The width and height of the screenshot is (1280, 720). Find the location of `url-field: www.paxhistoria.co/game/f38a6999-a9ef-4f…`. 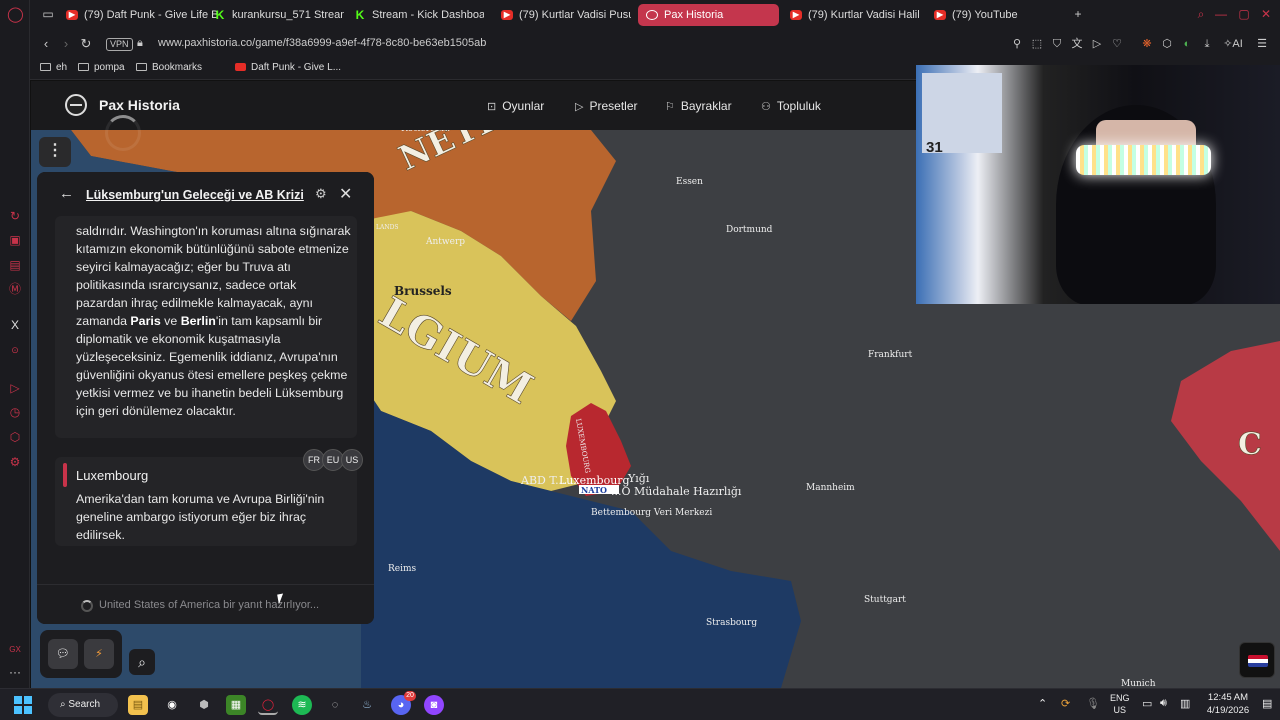

url-field: www.paxhistoria.co/game/f38a6999-a9ef-4f… is located at coordinates (322, 43).